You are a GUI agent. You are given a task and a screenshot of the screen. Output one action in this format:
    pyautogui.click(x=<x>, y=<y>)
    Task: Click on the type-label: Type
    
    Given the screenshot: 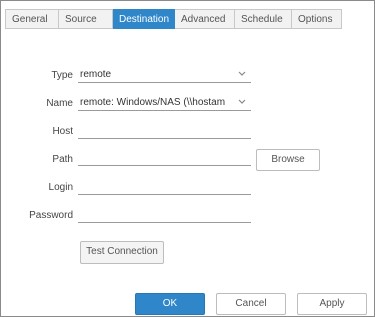 What is the action you would take?
    pyautogui.click(x=62, y=75)
    